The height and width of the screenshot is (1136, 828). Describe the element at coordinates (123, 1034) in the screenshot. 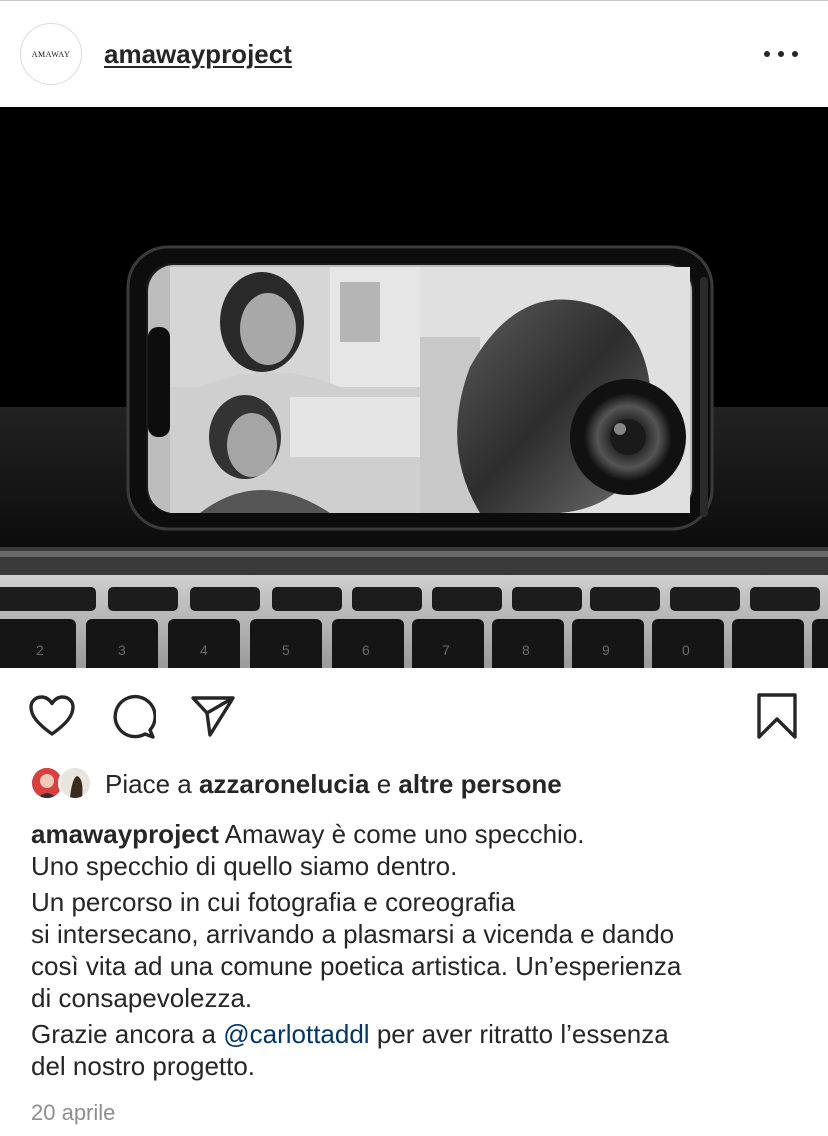

I see `caption-line: Grazie ancora a` at that location.